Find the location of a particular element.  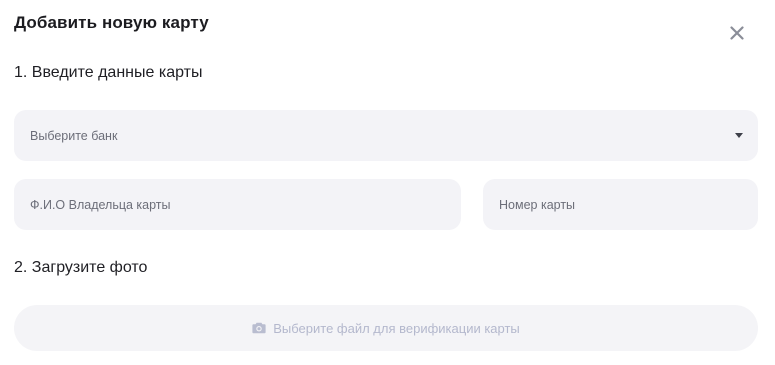

card-number-field: Номер карты is located at coordinates (620, 204).